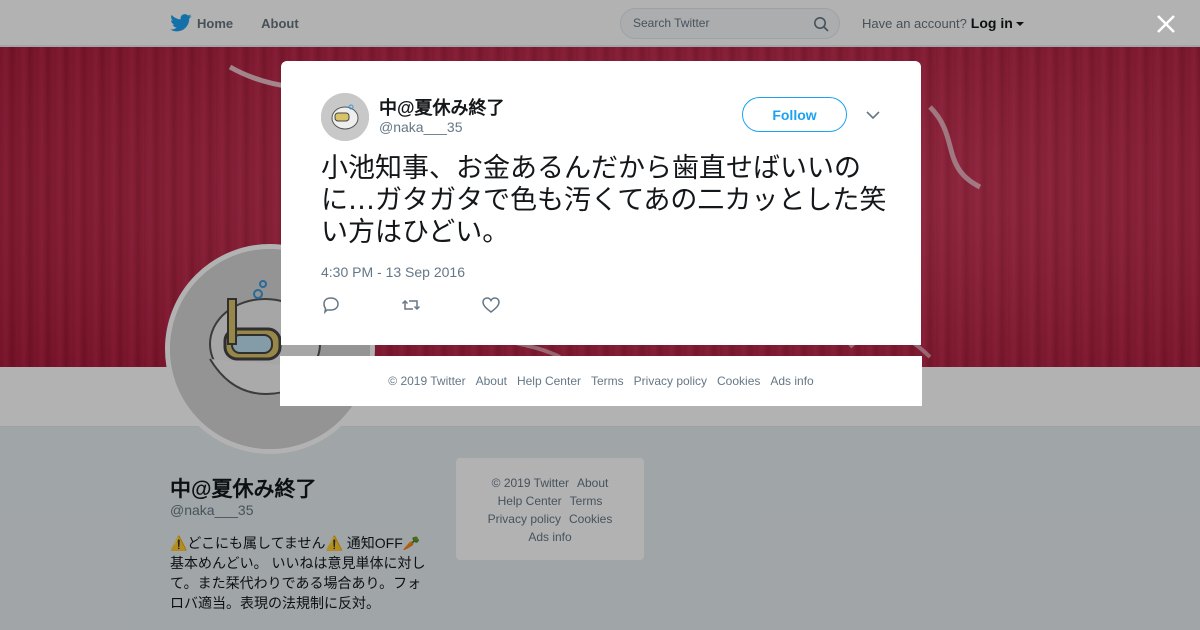  What do you see at coordinates (521, 305) in the screenshot?
I see `like-button` at bounding box center [521, 305].